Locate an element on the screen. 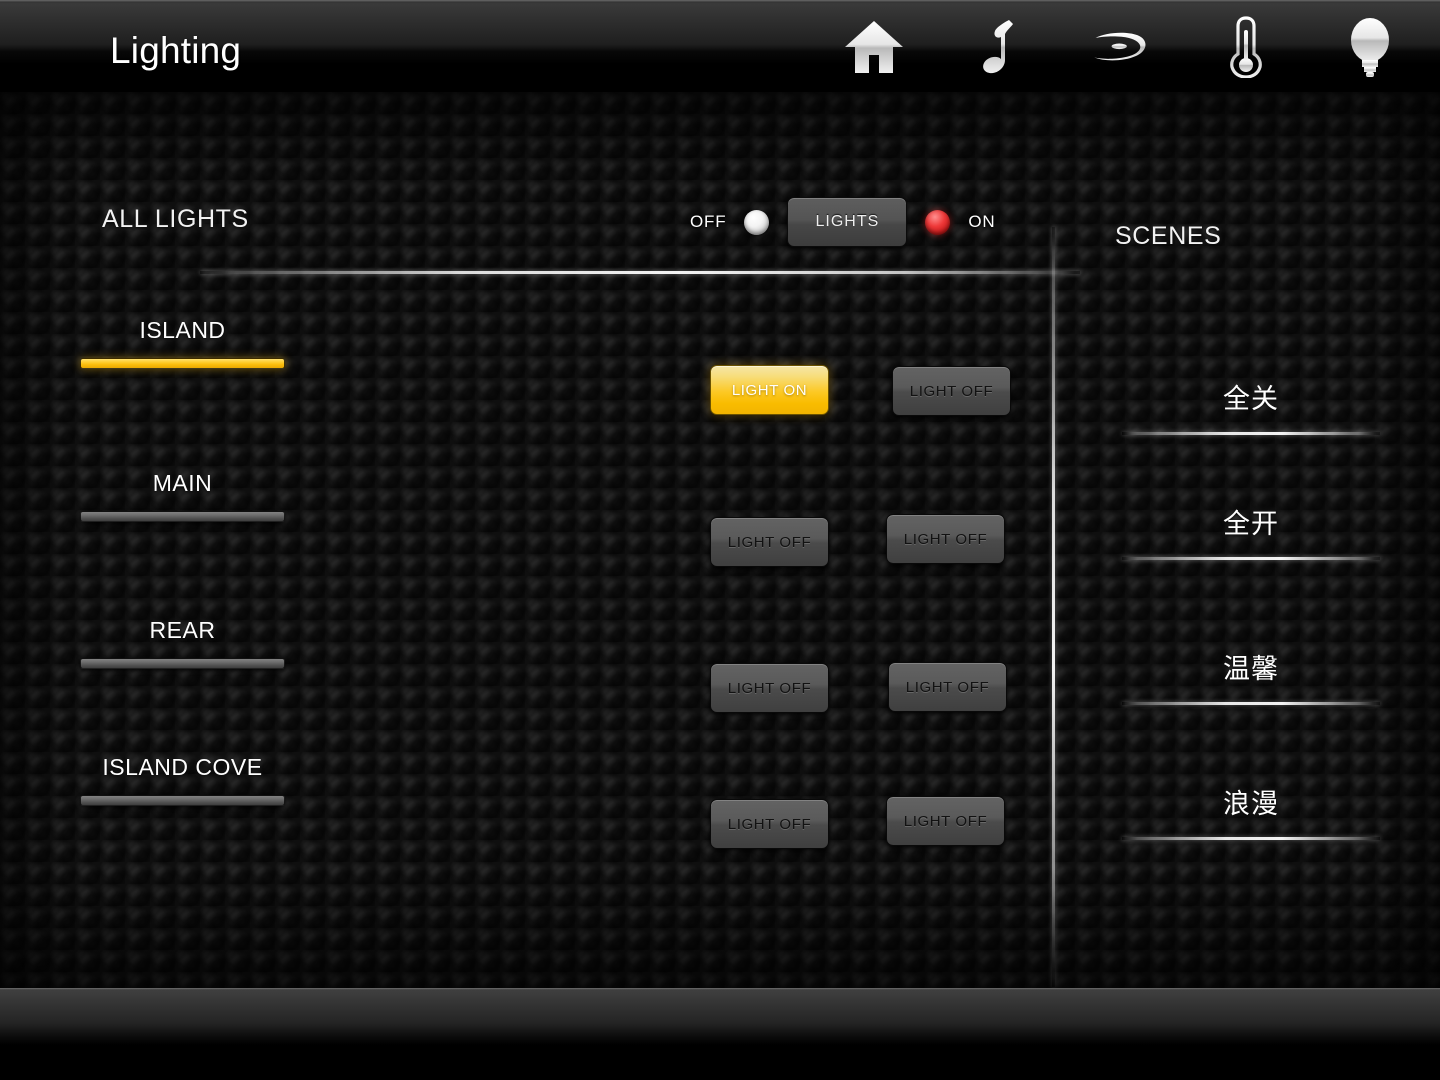 The height and width of the screenshot is (1080, 1440). light-button-7: LIGHT OFF is located at coordinates (769, 824).